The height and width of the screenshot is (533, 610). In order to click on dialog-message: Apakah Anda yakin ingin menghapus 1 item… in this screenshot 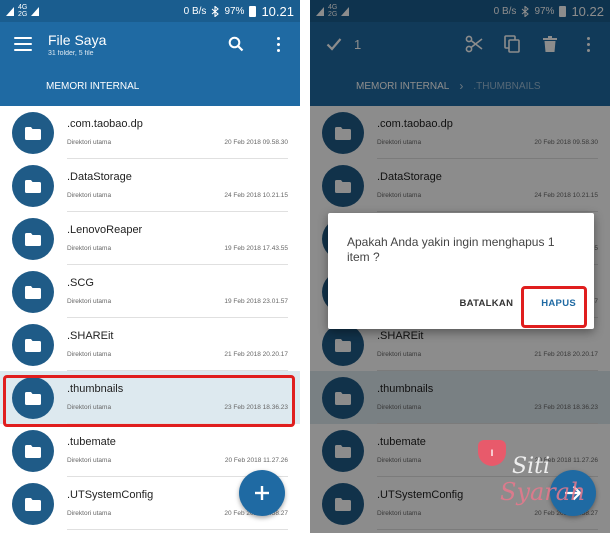, I will do `click(451, 249)`.